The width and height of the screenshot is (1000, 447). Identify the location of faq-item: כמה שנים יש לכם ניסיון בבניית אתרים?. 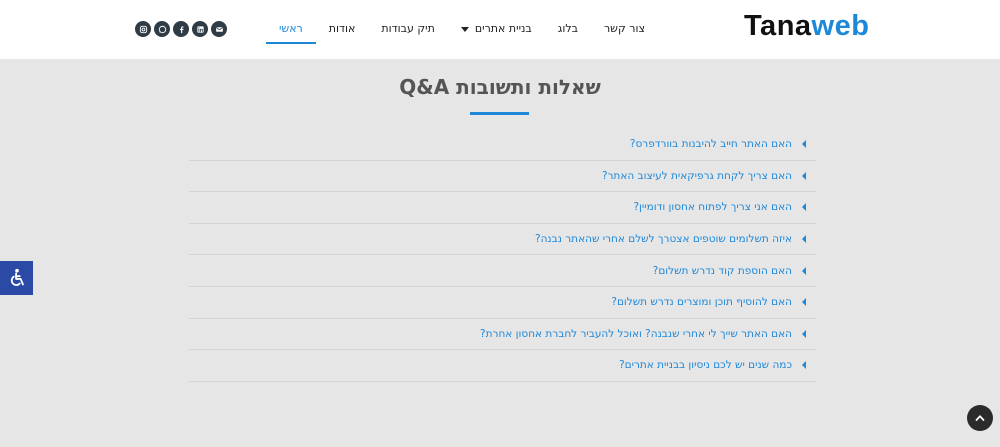
(502, 366).